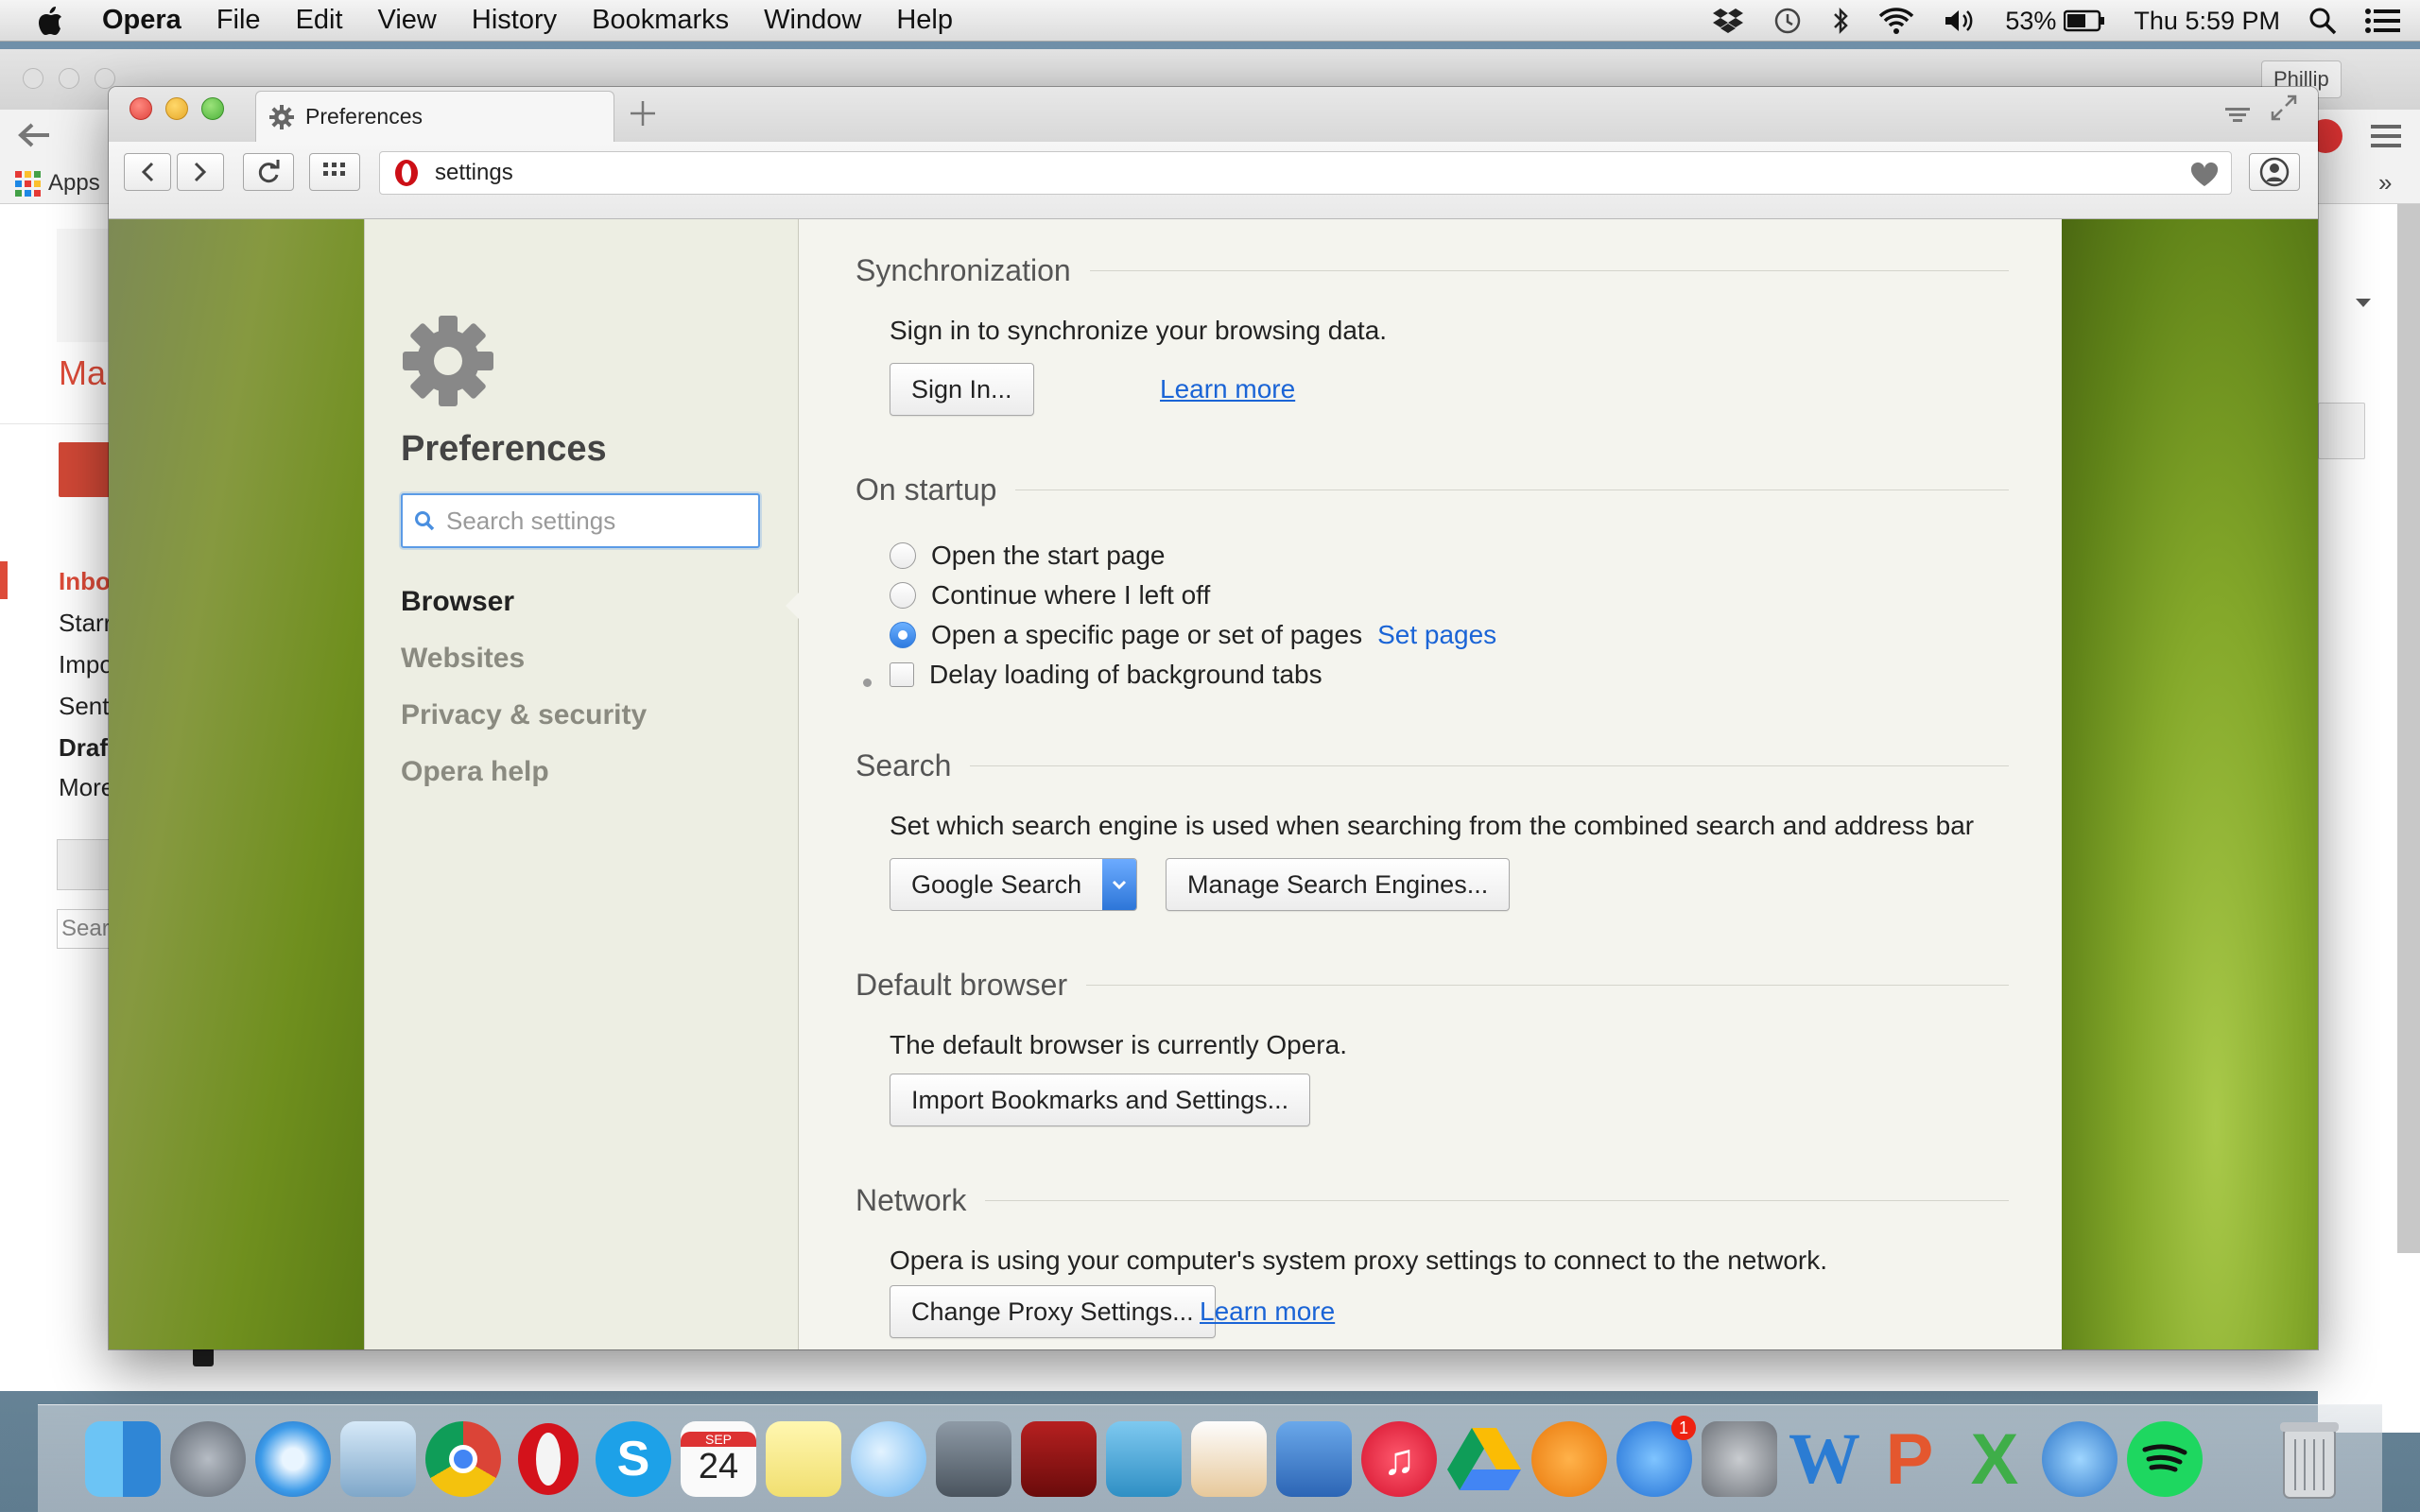  I want to click on heart-icon, so click(2204, 175).